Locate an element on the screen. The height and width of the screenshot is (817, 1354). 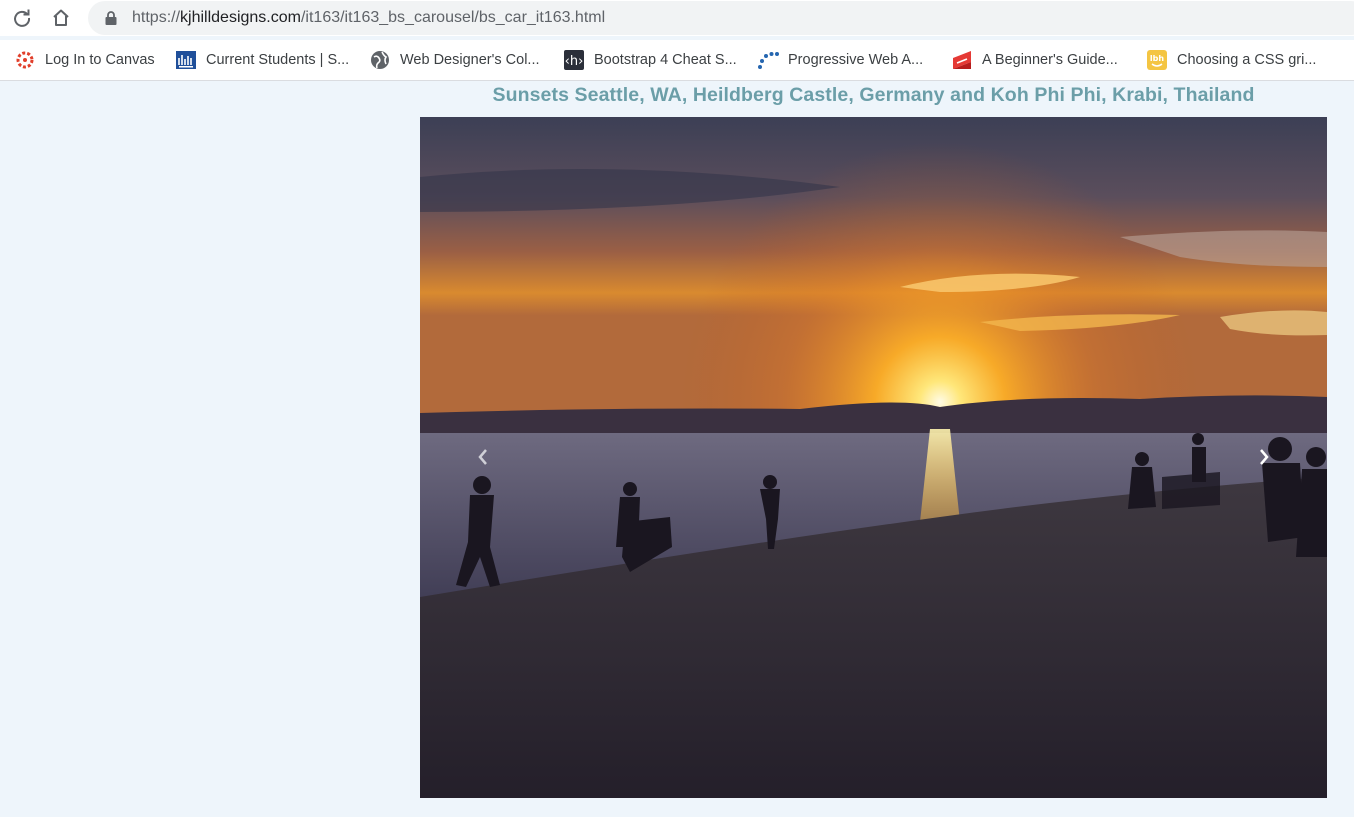
bookmark-canvas: Log In to Canvas is located at coordinates (84, 60).